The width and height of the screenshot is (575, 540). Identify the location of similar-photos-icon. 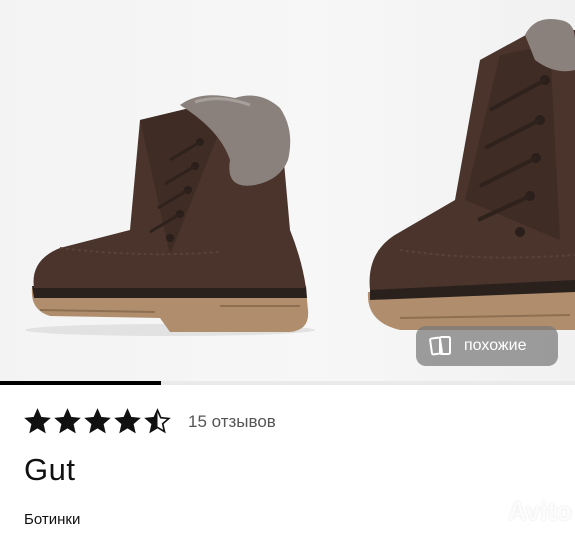
(441, 346).